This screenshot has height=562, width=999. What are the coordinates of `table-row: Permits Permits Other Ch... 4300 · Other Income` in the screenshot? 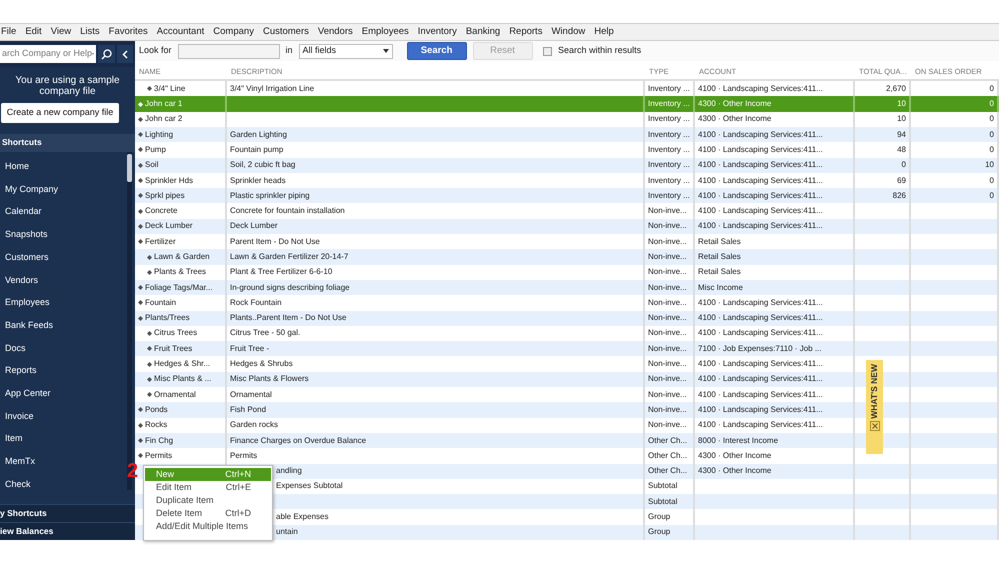 It's located at (567, 456).